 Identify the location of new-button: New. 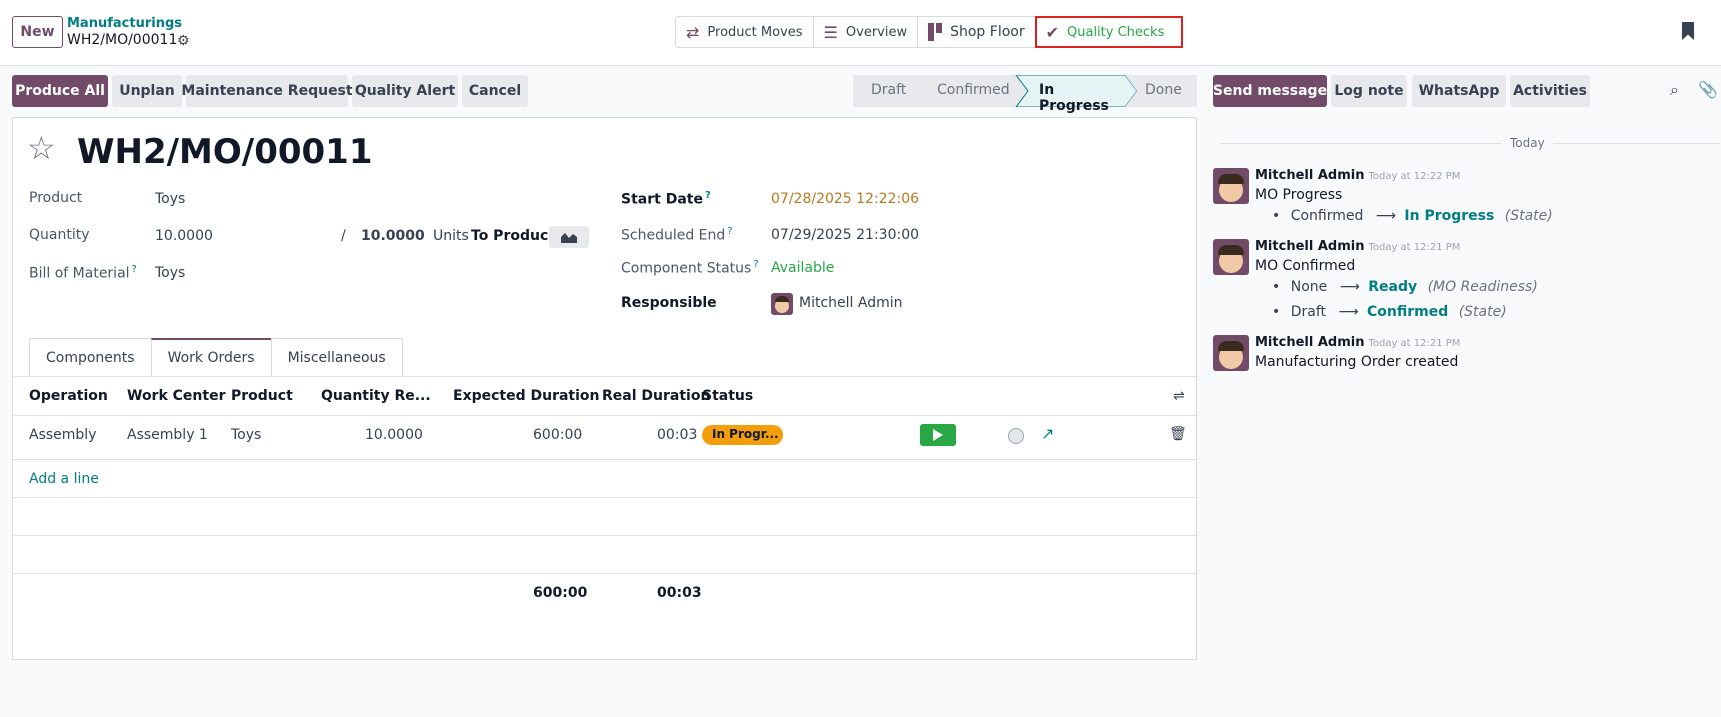
(37, 32).